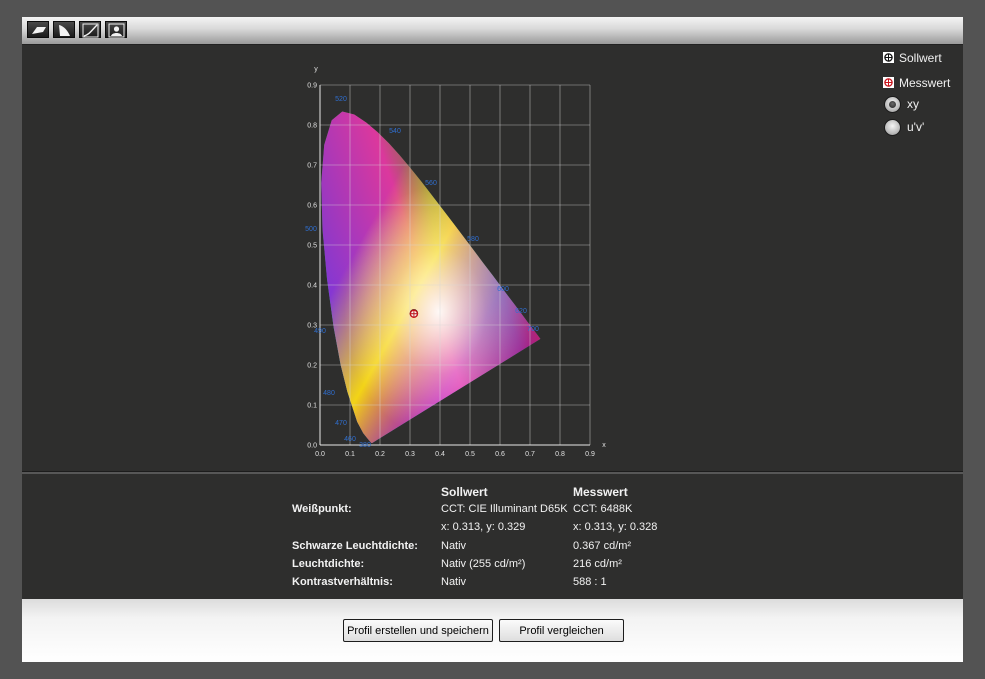  I want to click on y-tick-label-1: 0.1, so click(312, 406).